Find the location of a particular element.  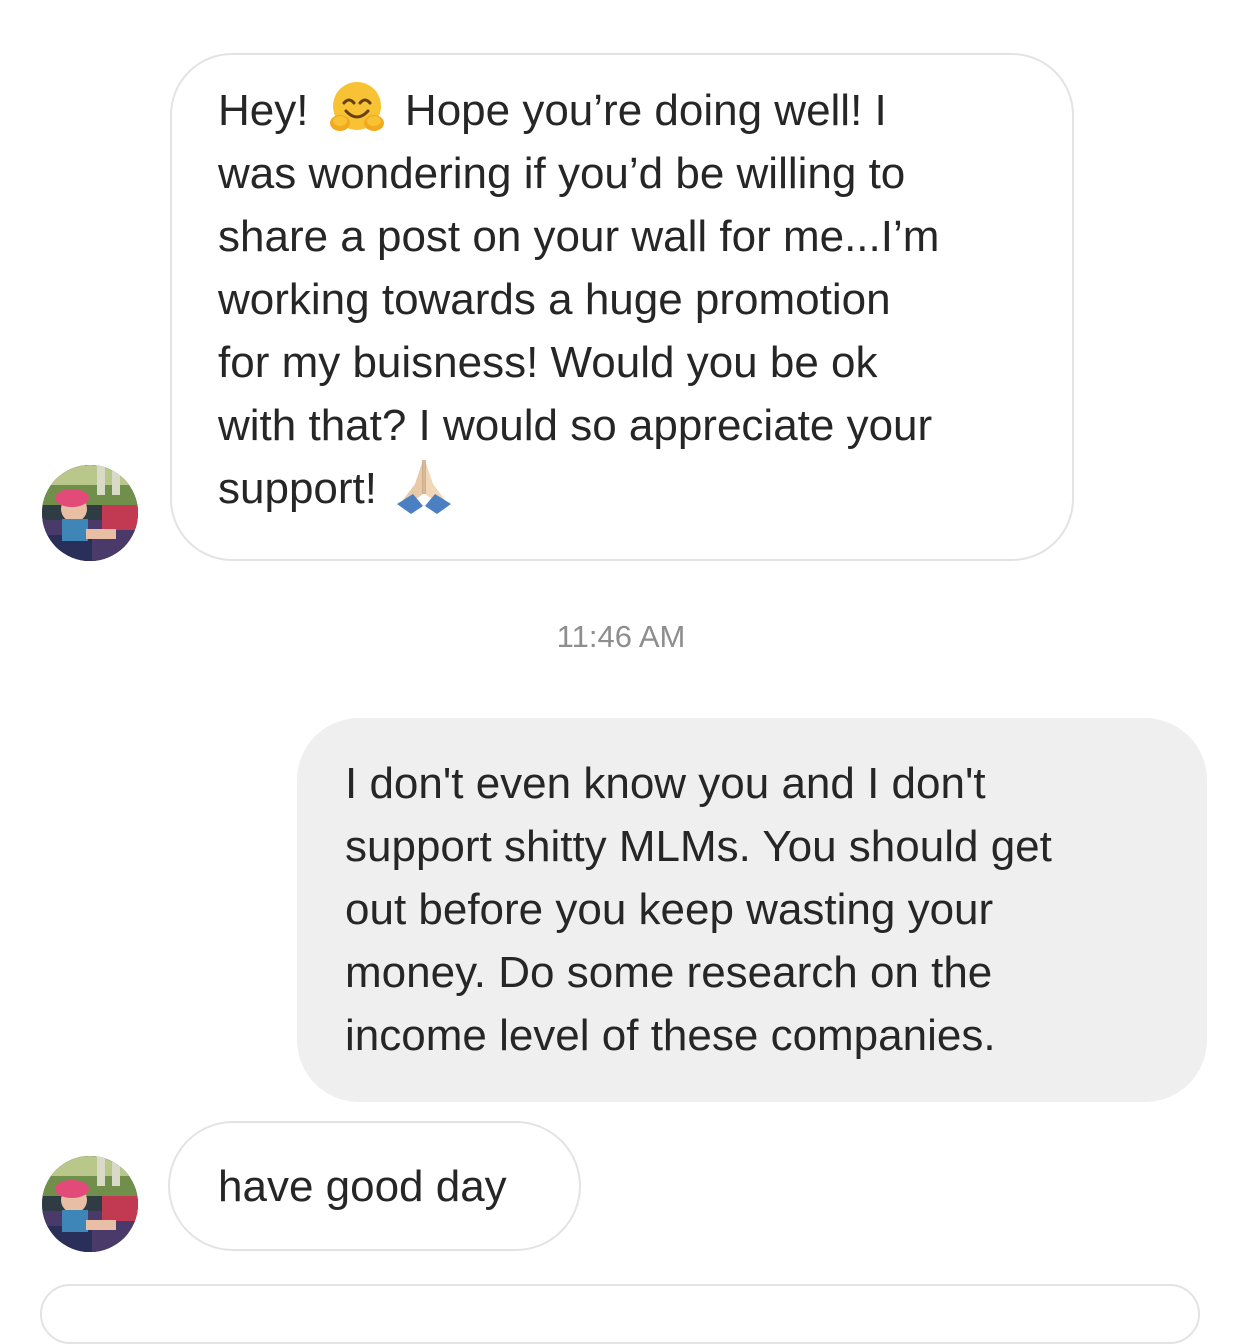

next-message-bubble is located at coordinates (620, 1314).